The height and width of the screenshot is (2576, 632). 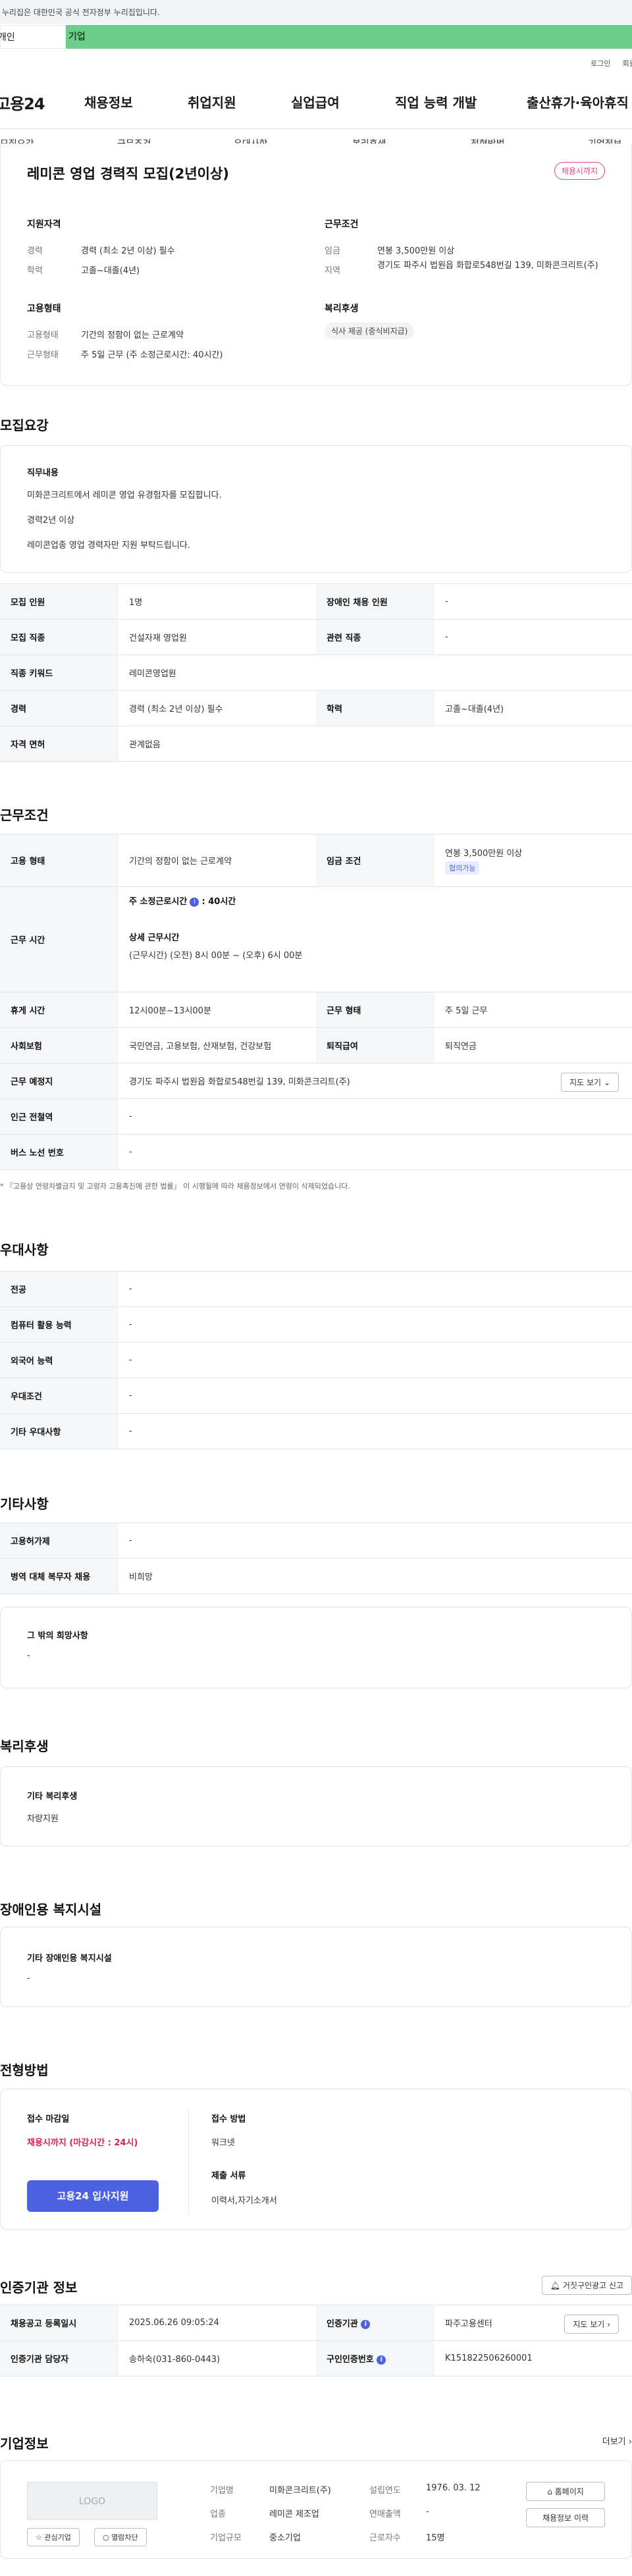 I want to click on td-disabled-headcount: -, so click(x=533, y=601).